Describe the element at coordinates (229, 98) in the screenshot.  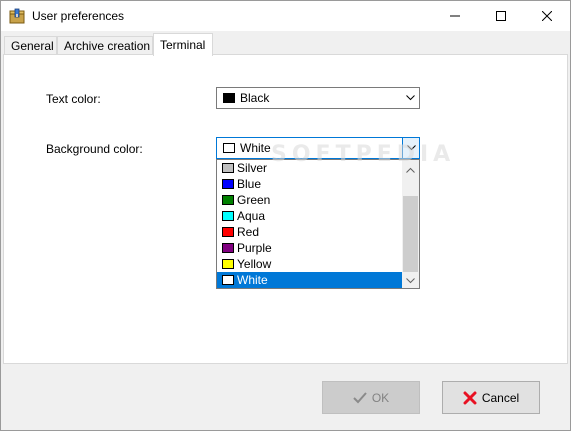
I see `text-color-swatch` at that location.